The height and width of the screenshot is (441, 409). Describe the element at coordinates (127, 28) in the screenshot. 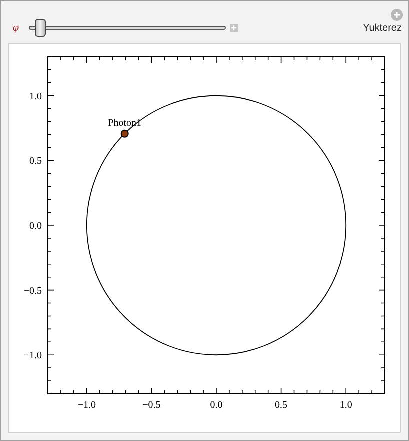

I see `slider` at that location.